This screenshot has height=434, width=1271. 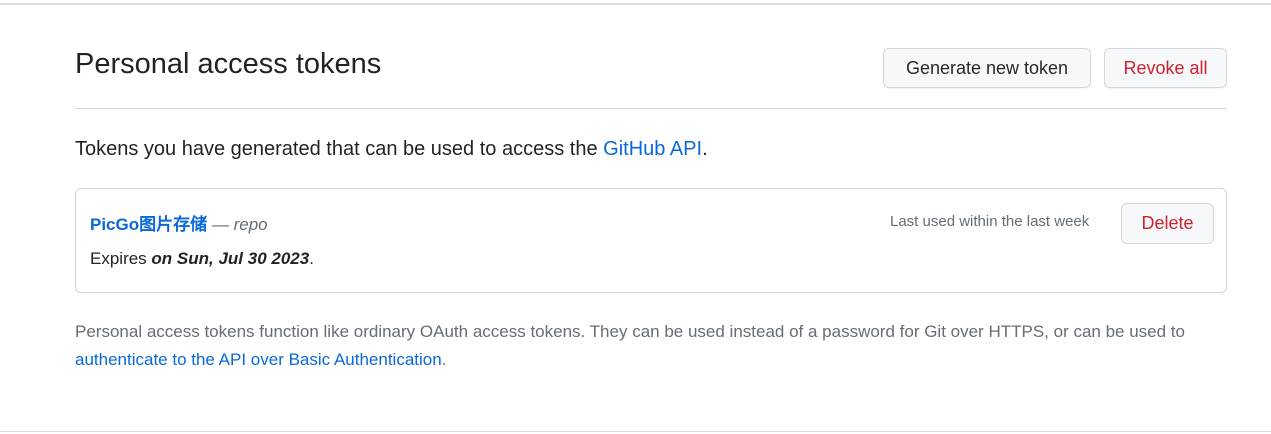 What do you see at coordinates (148, 224) in the screenshot?
I see `token-name-link: PicGo图片存储` at bounding box center [148, 224].